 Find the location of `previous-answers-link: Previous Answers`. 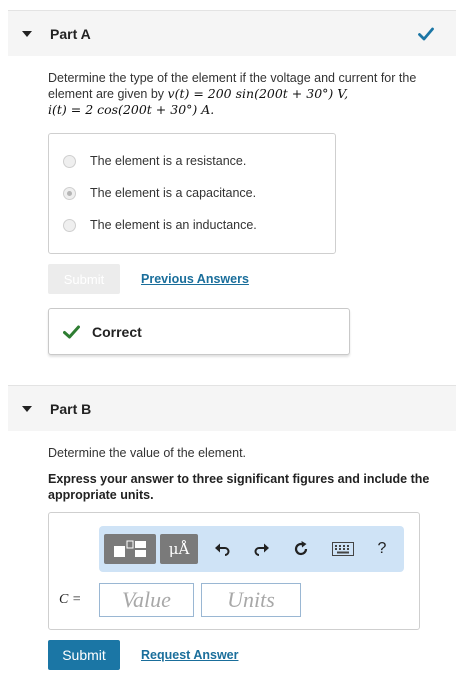

previous-answers-link: Previous Answers is located at coordinates (195, 279).